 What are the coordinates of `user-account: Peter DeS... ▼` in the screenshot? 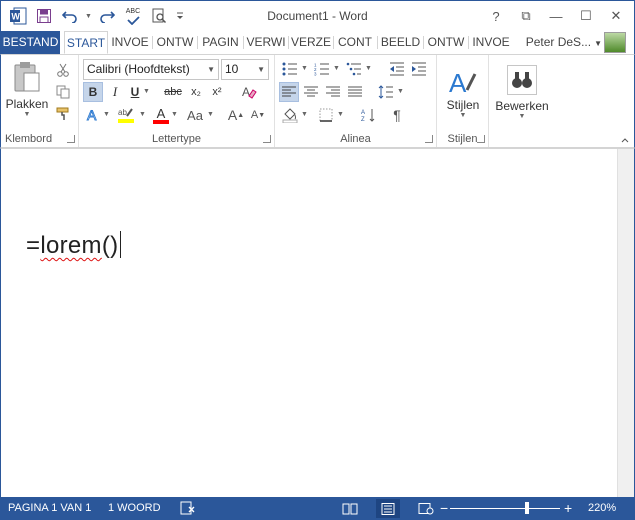 It's located at (564, 42).